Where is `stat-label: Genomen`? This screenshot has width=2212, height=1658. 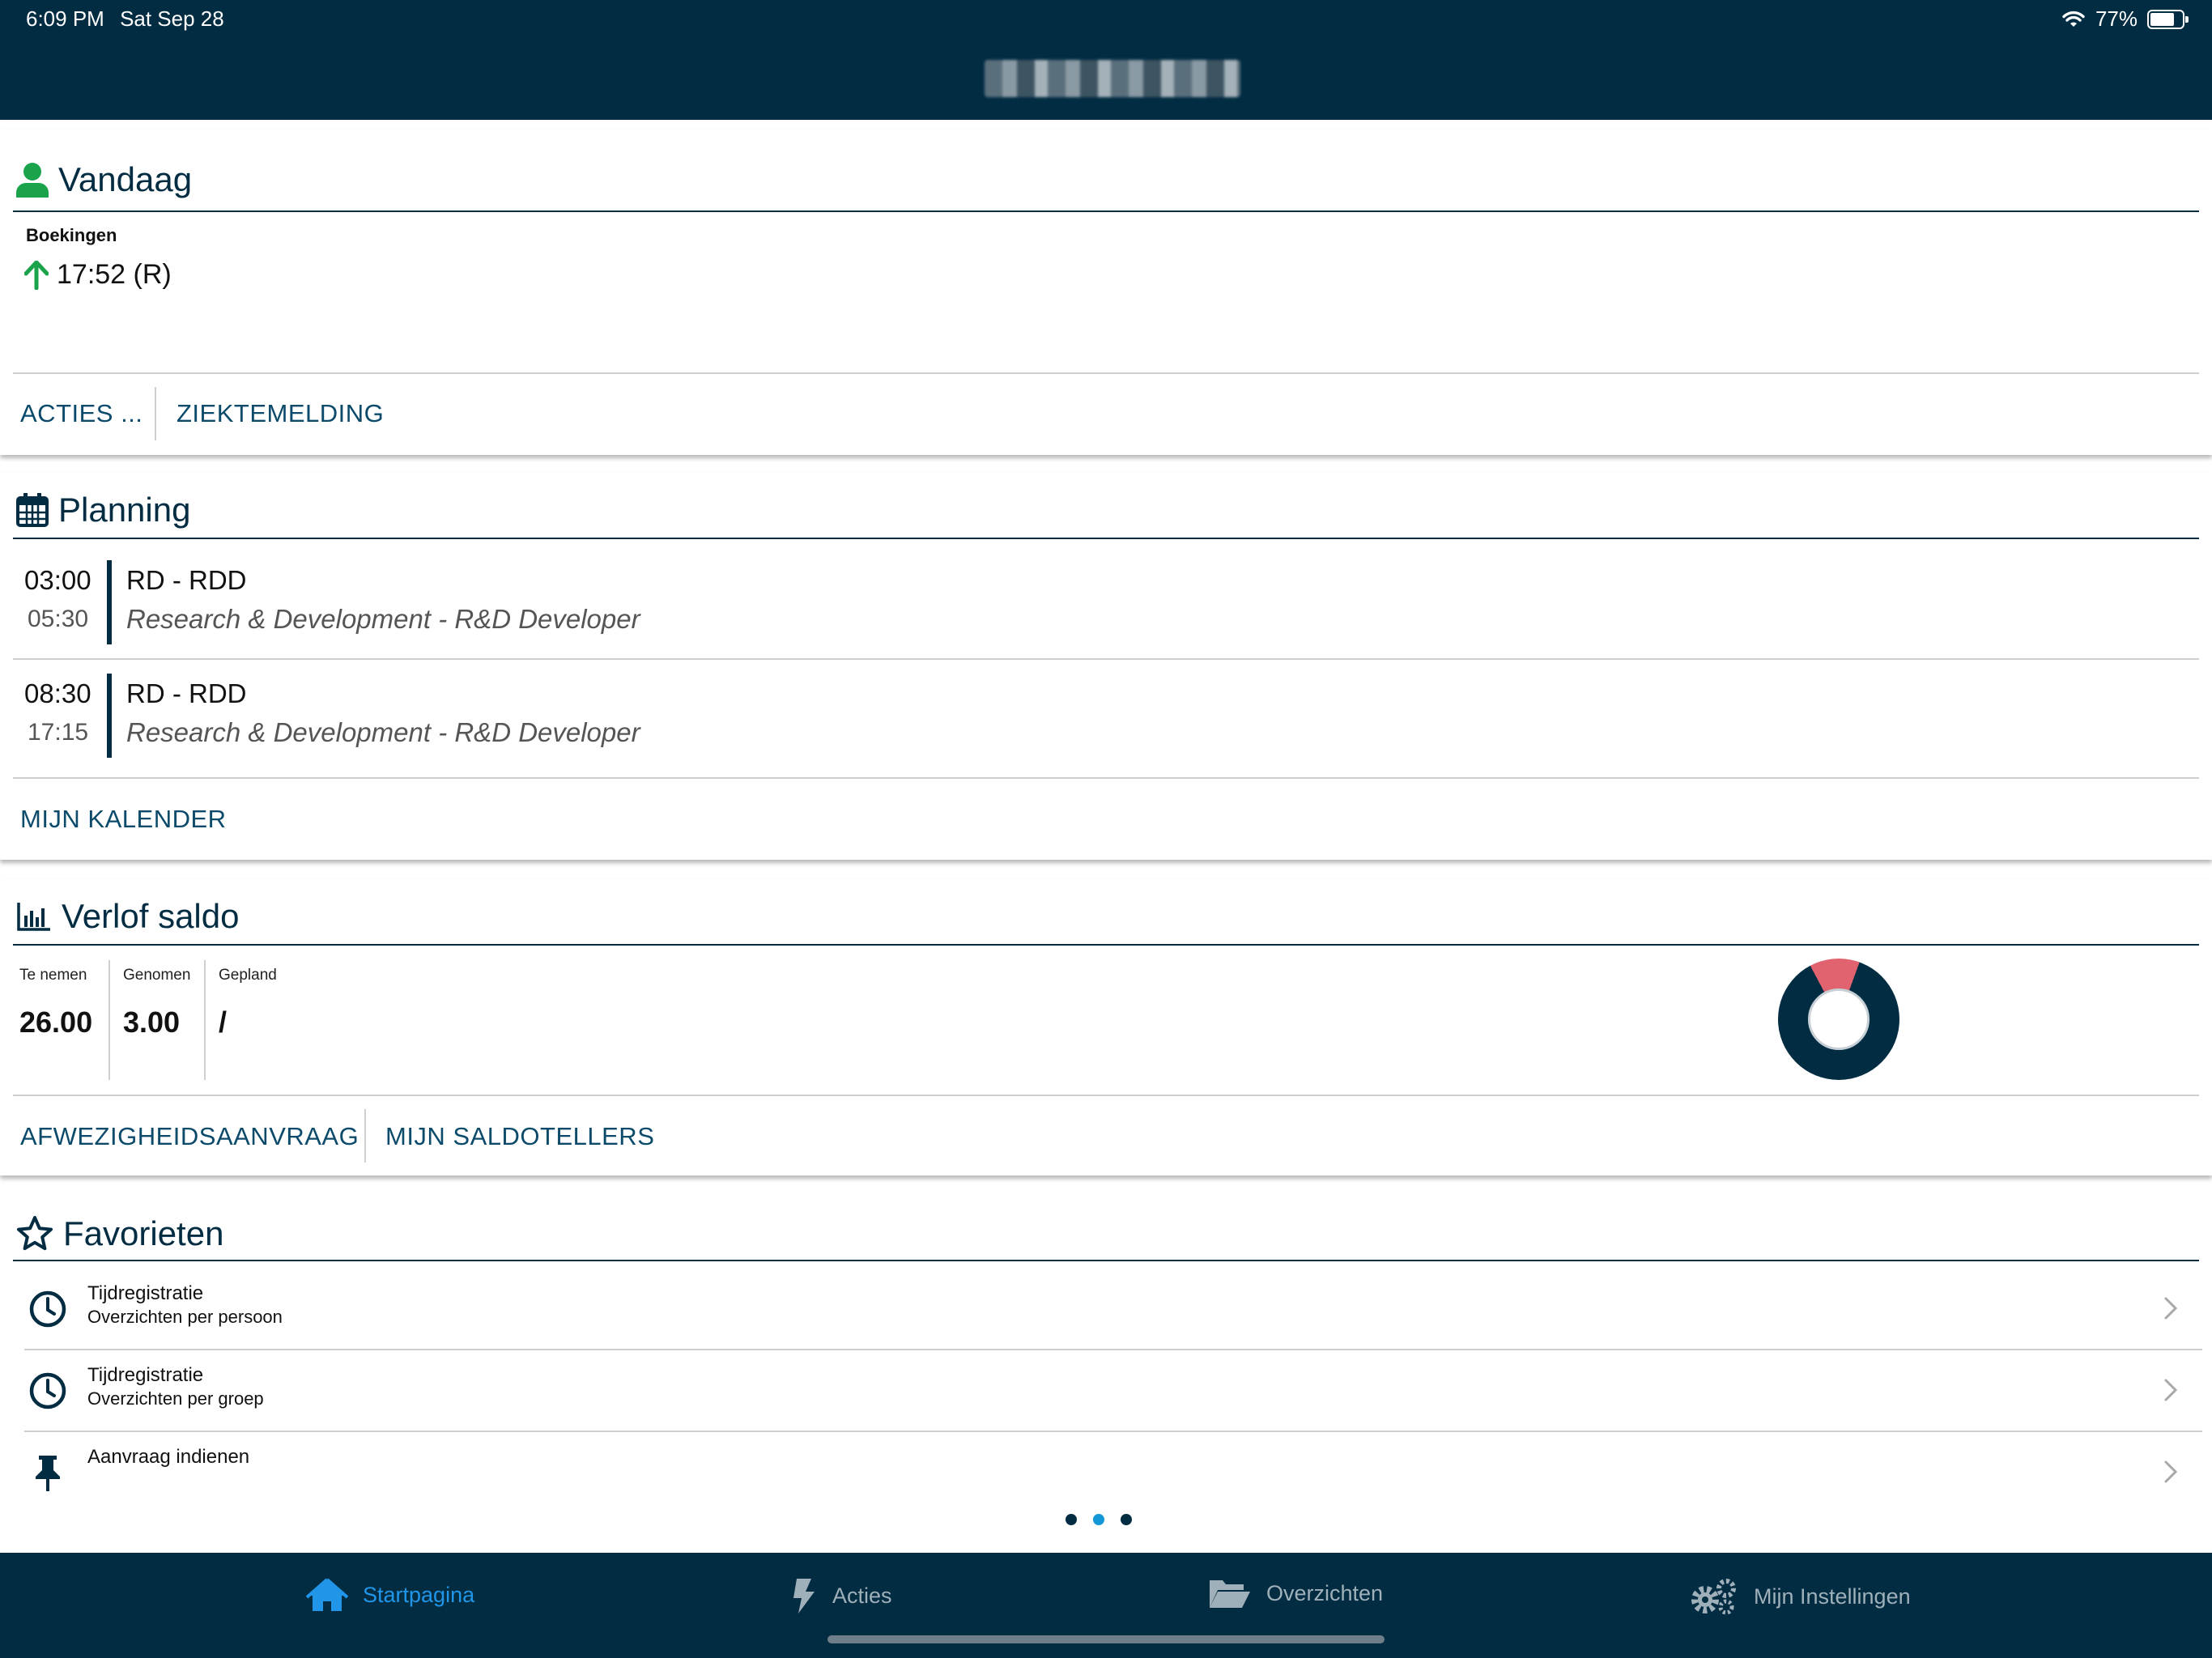
stat-label: Genomen is located at coordinates (157, 975).